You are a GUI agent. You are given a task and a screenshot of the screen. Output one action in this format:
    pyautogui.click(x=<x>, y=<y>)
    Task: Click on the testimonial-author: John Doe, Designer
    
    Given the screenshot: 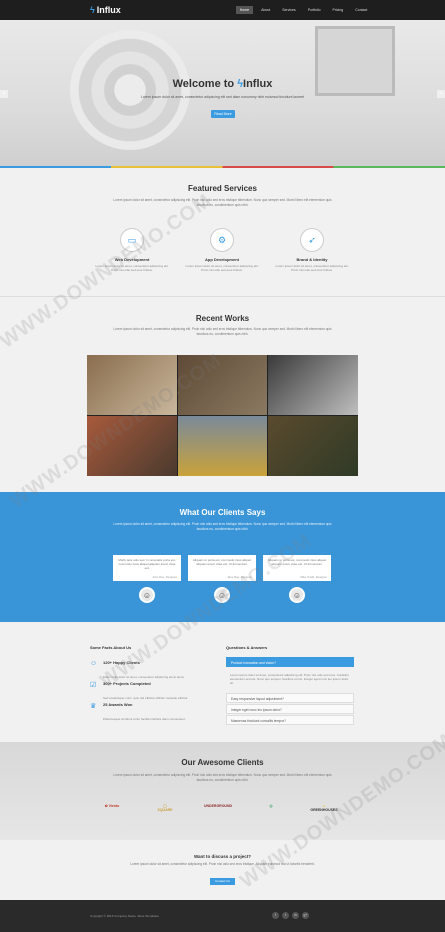 What is the action you would take?
    pyautogui.click(x=164, y=577)
    